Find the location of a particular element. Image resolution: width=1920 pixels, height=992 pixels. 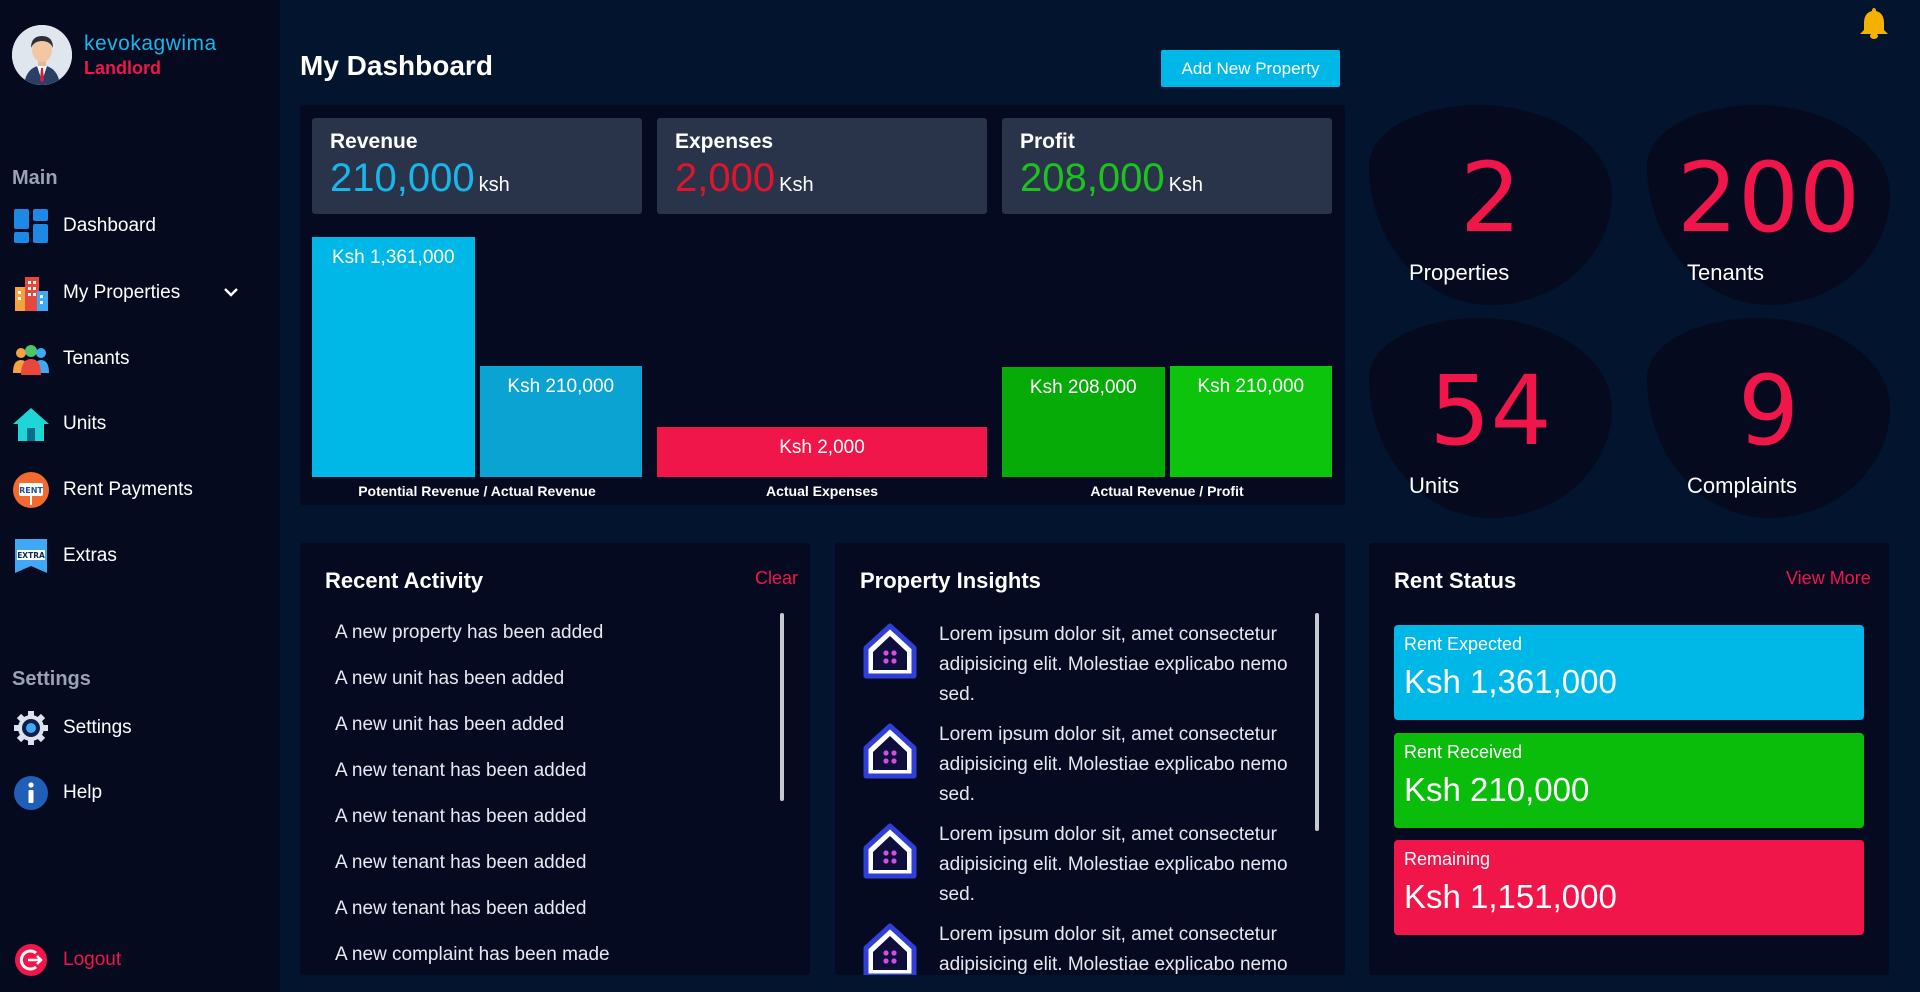

chart-caption-profit: Actual Revenue / Profit is located at coordinates (1167, 491).